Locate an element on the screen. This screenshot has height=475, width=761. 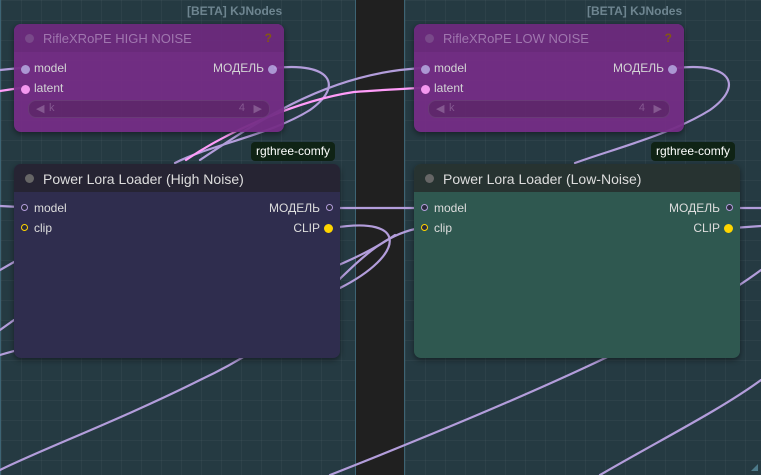
node-title-bar: Power Lora Loader (High Noise) is located at coordinates (177, 178).